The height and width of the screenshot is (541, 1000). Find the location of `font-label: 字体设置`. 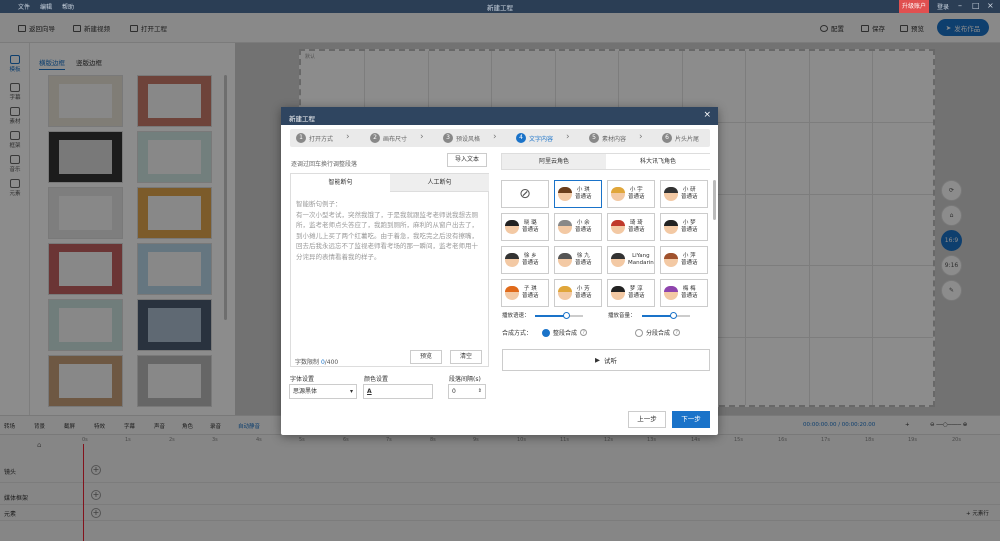

font-label: 字体设置 is located at coordinates (302, 379).